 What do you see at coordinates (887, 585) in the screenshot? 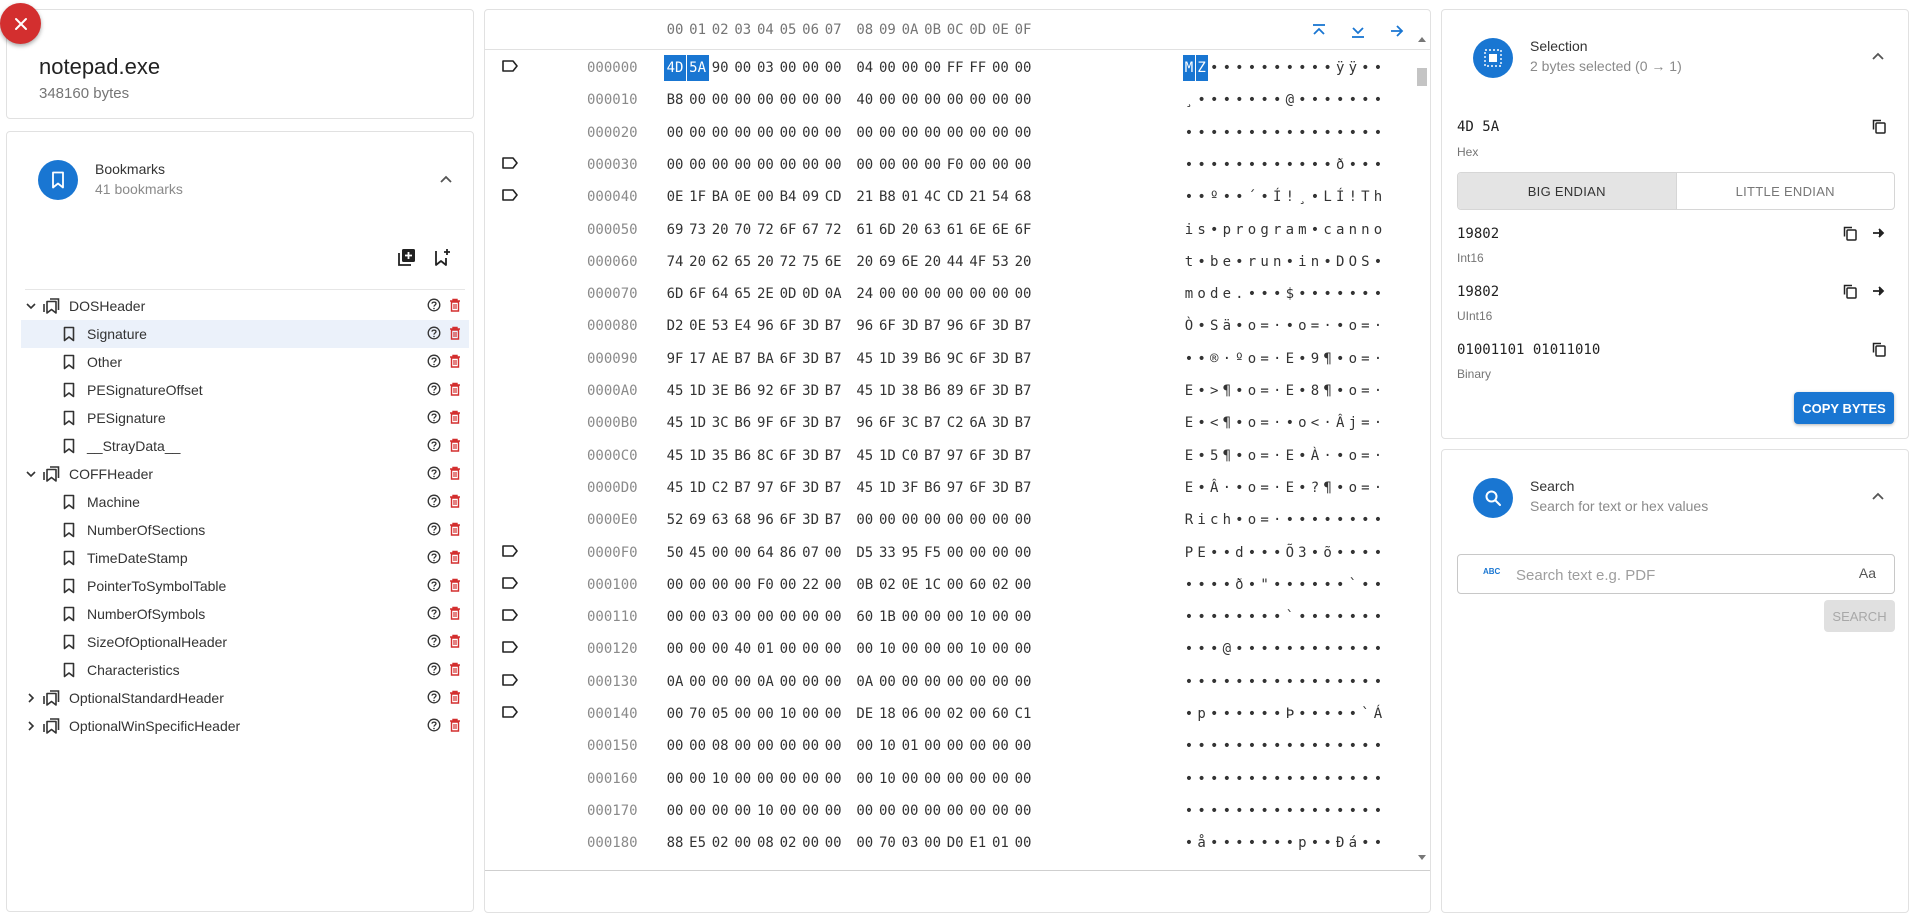
I see `hex-byte: 02` at bounding box center [887, 585].